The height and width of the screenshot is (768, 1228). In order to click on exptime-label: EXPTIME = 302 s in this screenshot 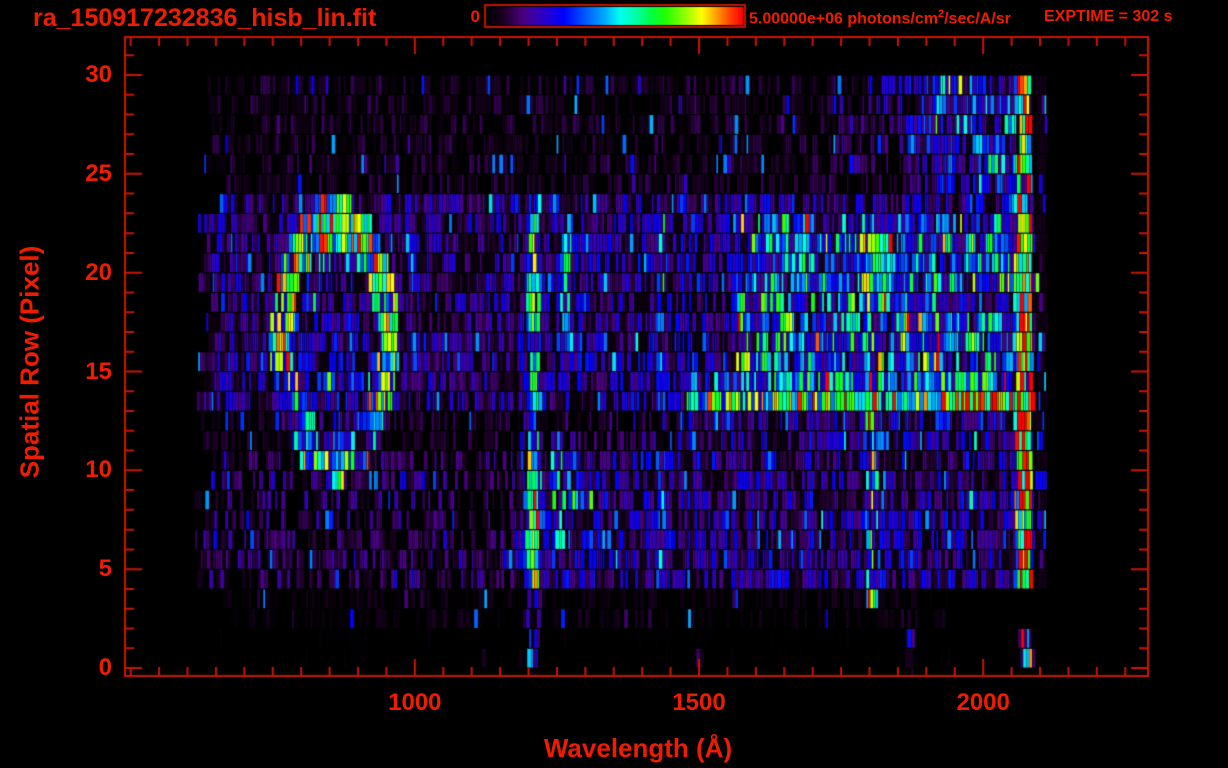, I will do `click(1108, 16)`.